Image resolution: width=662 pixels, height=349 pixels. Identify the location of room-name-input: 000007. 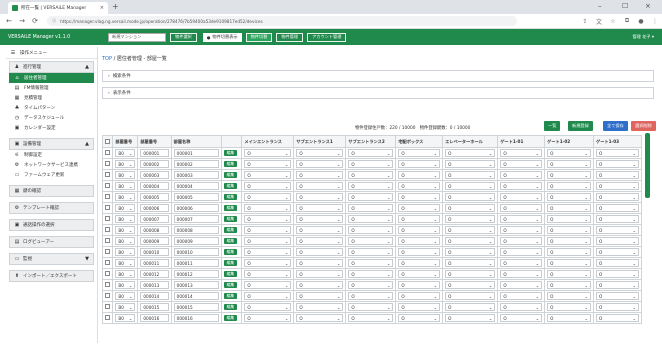
(196, 219).